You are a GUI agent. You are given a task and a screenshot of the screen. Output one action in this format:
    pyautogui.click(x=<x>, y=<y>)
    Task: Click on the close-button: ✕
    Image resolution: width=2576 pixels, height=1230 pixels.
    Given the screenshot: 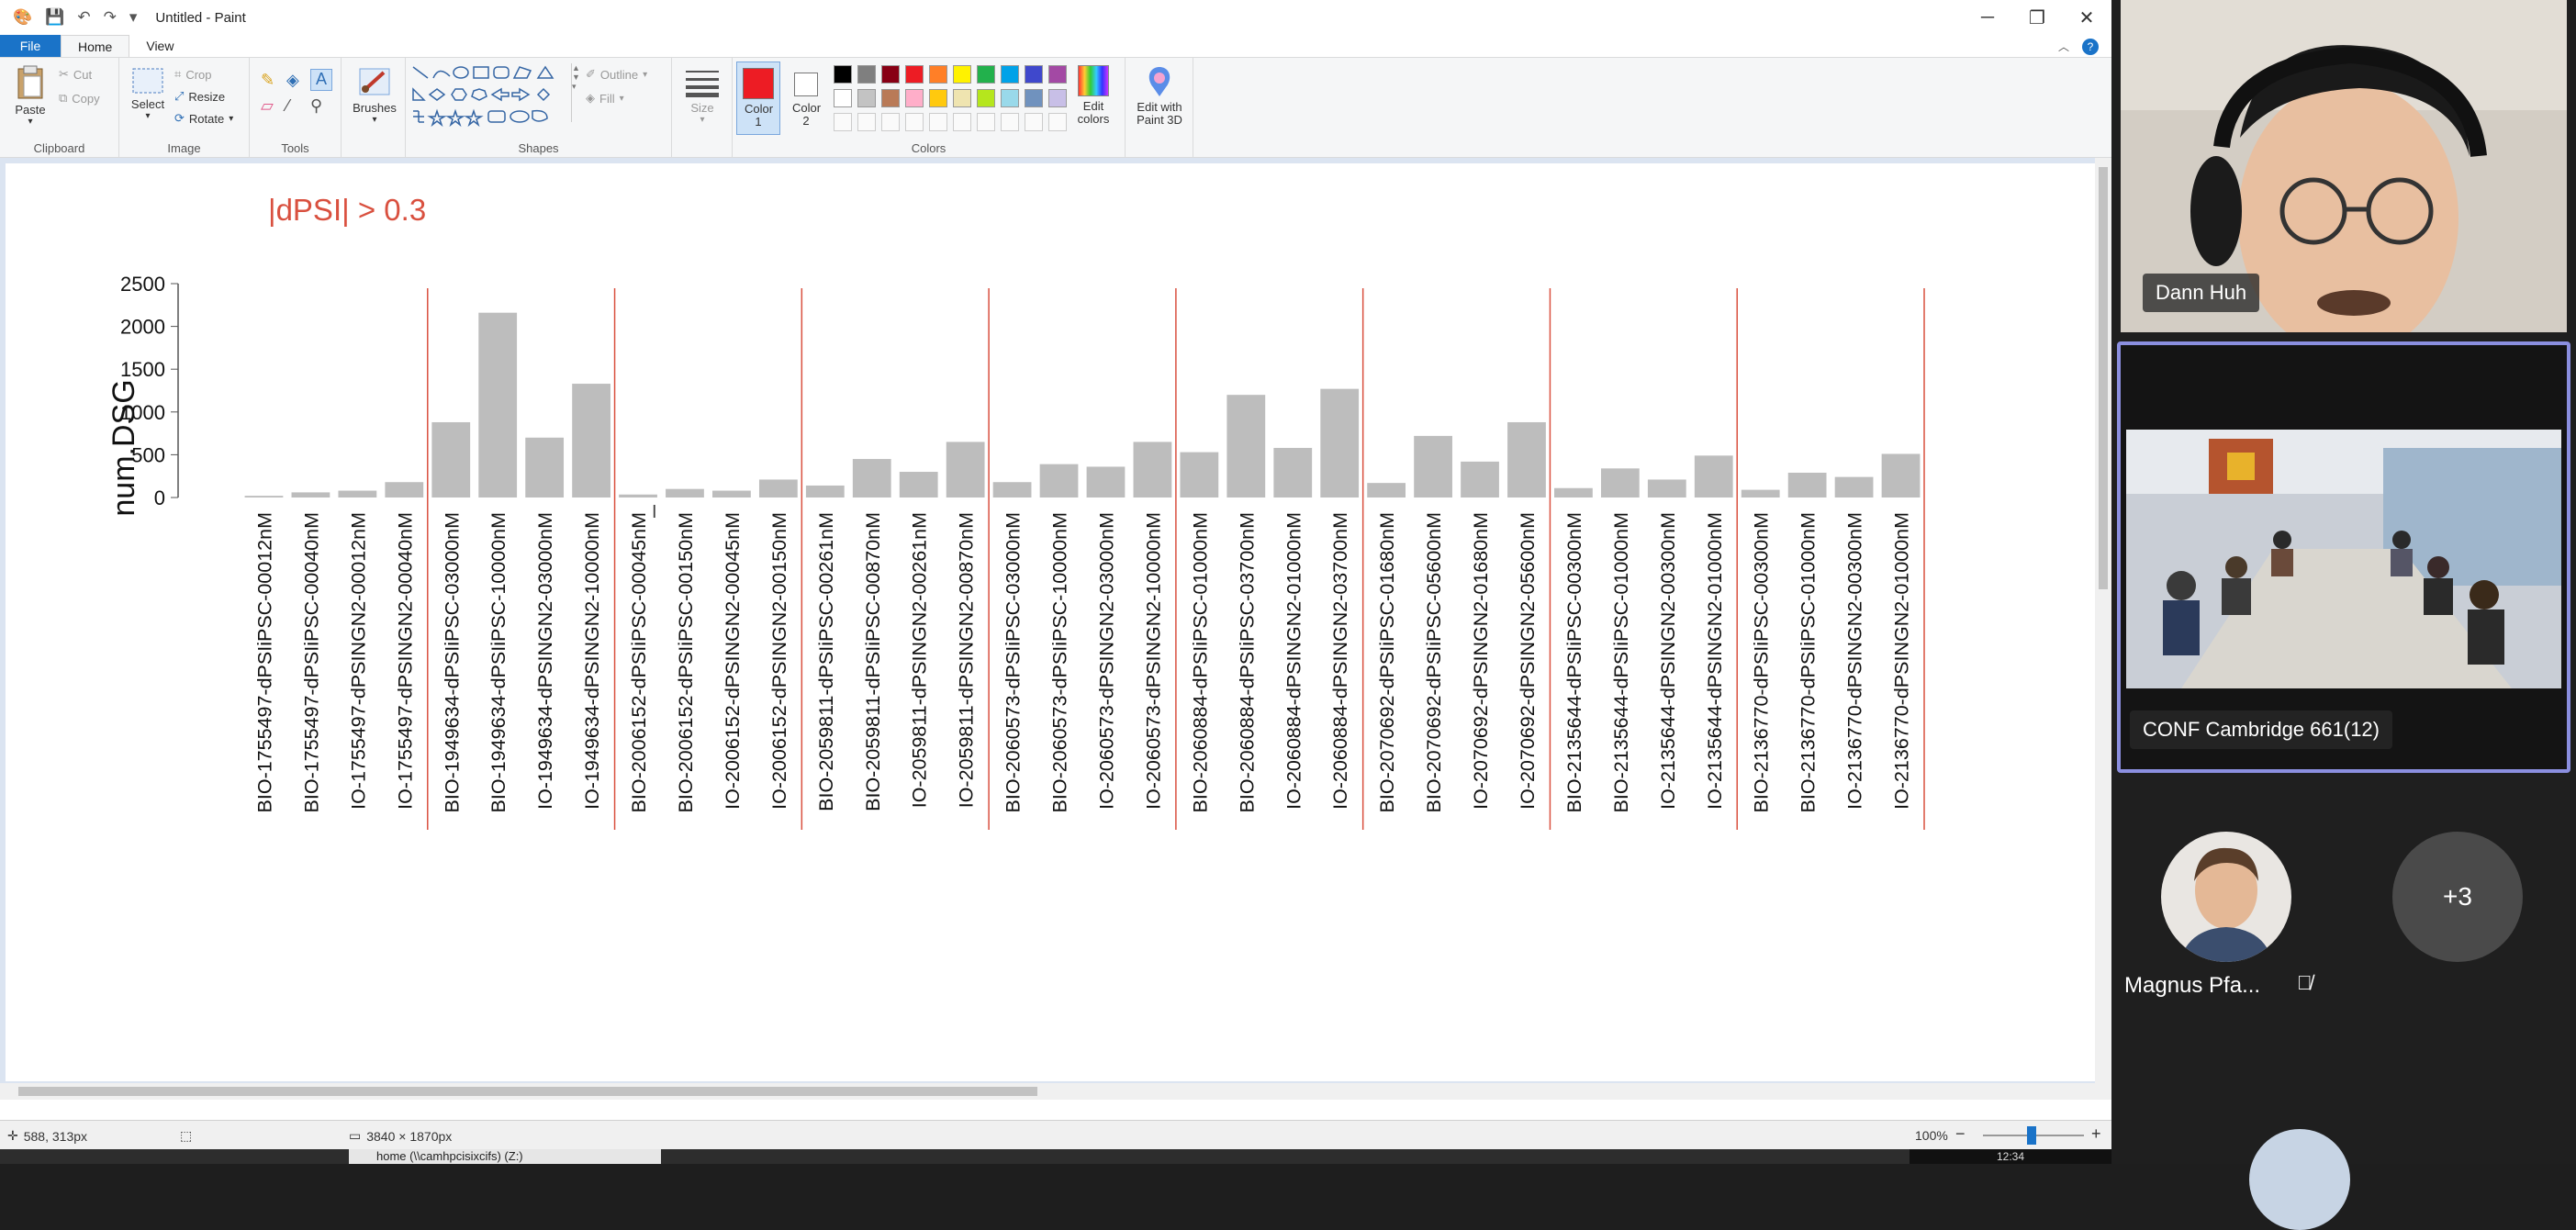 What is the action you would take?
    pyautogui.click(x=2086, y=17)
    